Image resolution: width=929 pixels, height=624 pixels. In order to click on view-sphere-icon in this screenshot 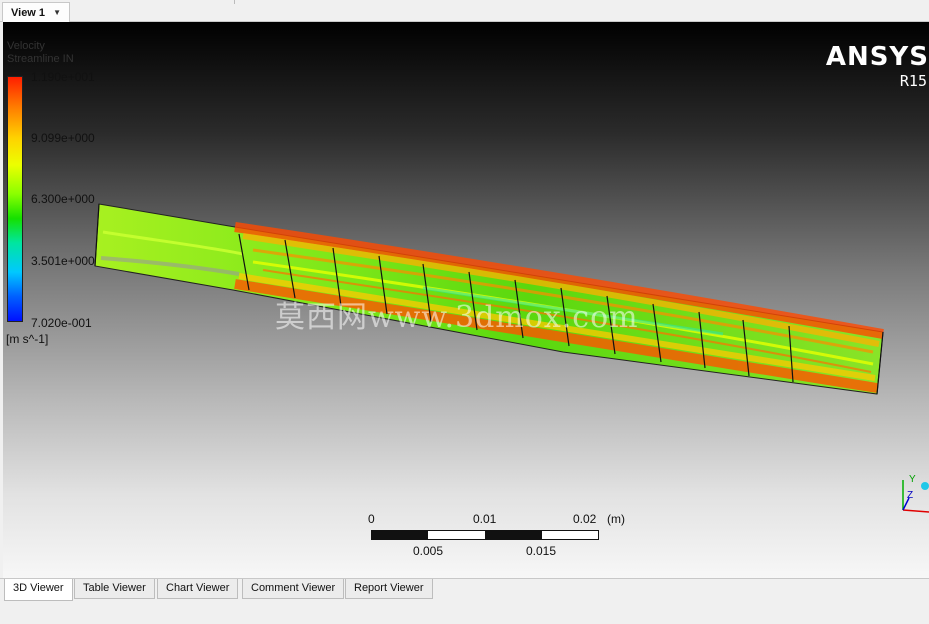, I will do `click(925, 486)`.